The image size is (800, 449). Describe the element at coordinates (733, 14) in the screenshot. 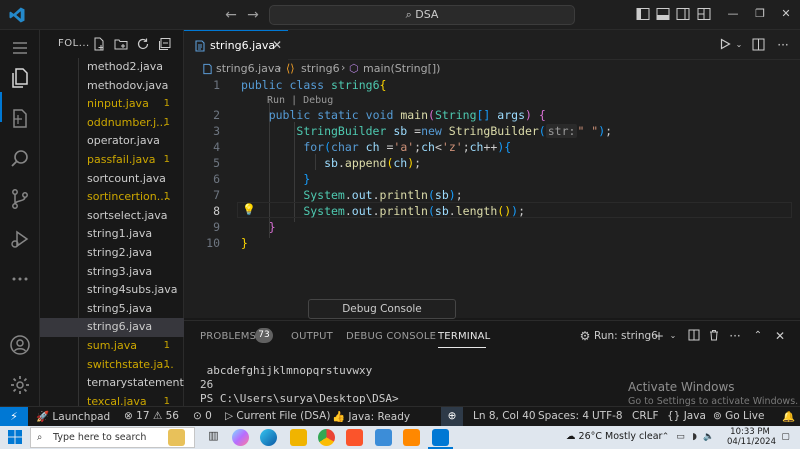

I see `minimize-window-icon: —` at that location.